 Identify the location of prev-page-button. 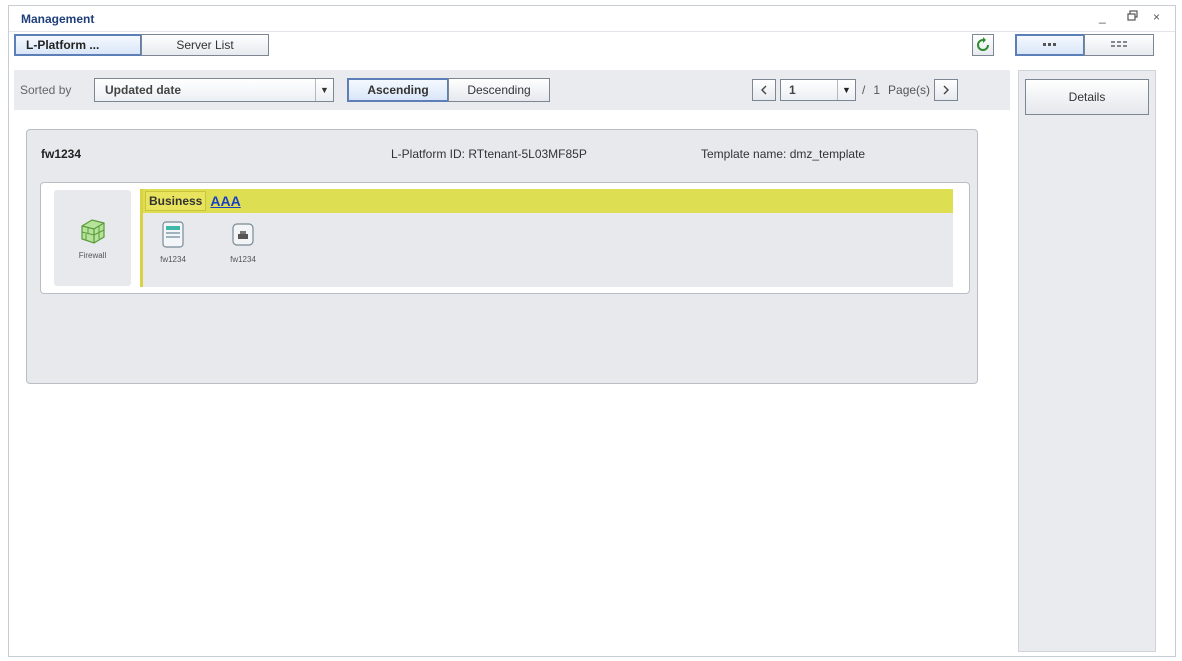
(764, 90).